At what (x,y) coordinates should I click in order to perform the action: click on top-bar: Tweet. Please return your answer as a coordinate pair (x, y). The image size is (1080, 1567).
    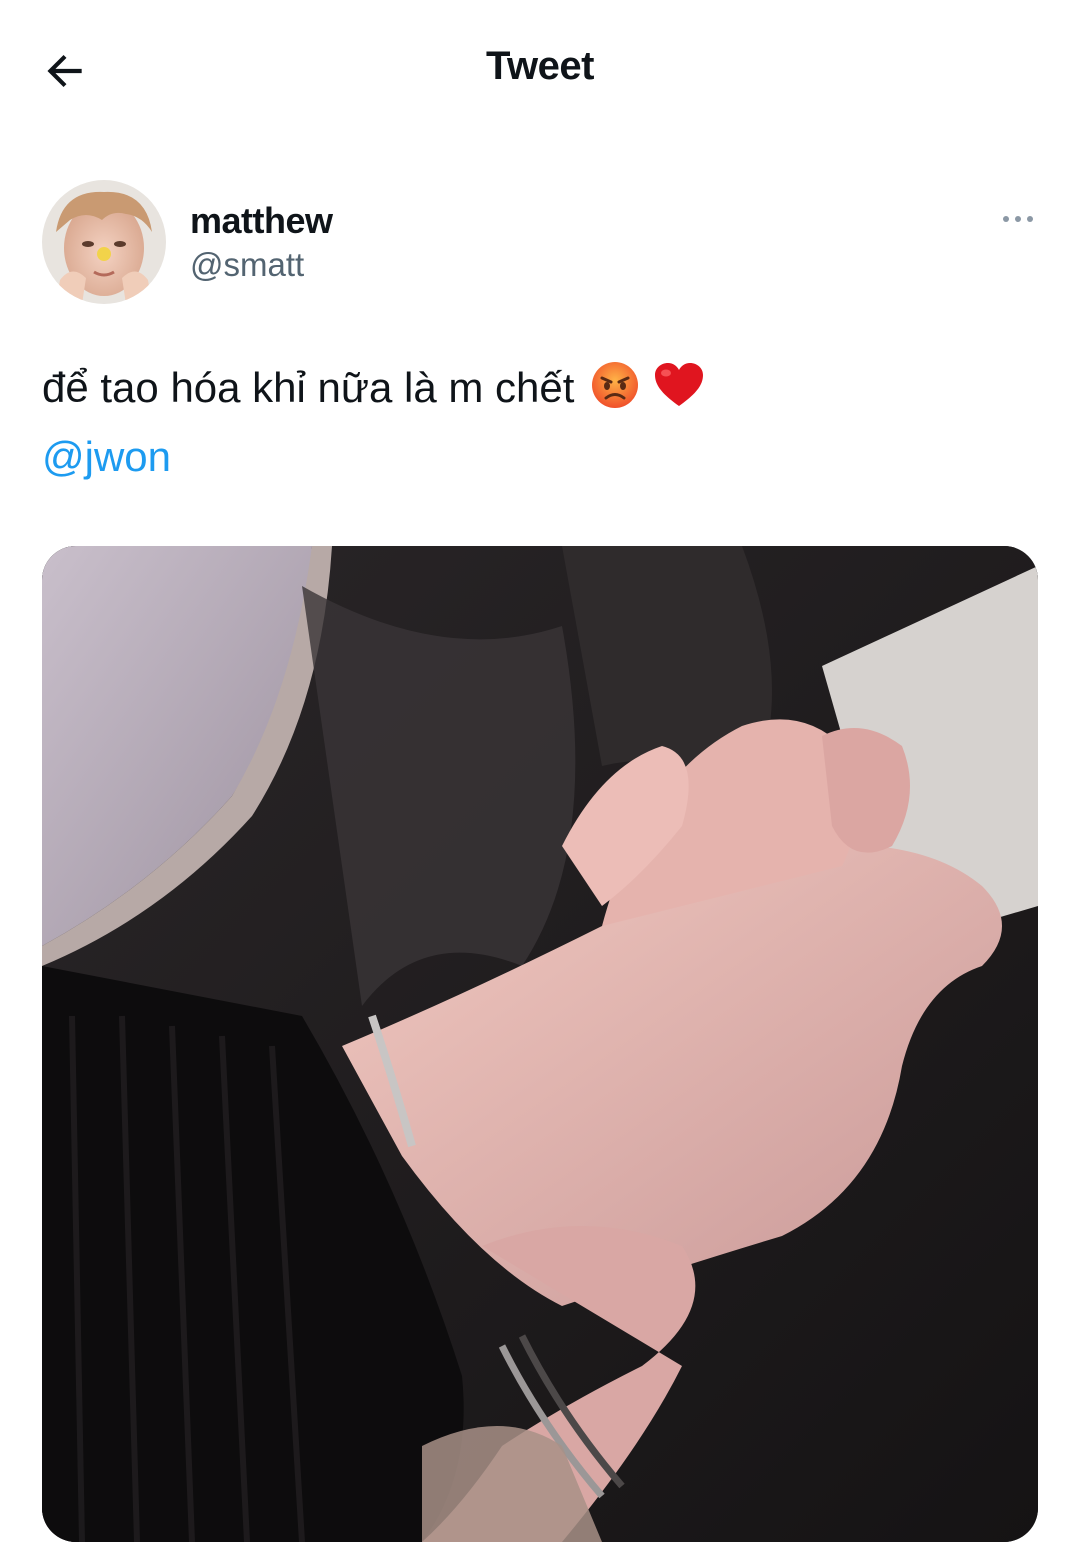
    Looking at the image, I should click on (540, 70).